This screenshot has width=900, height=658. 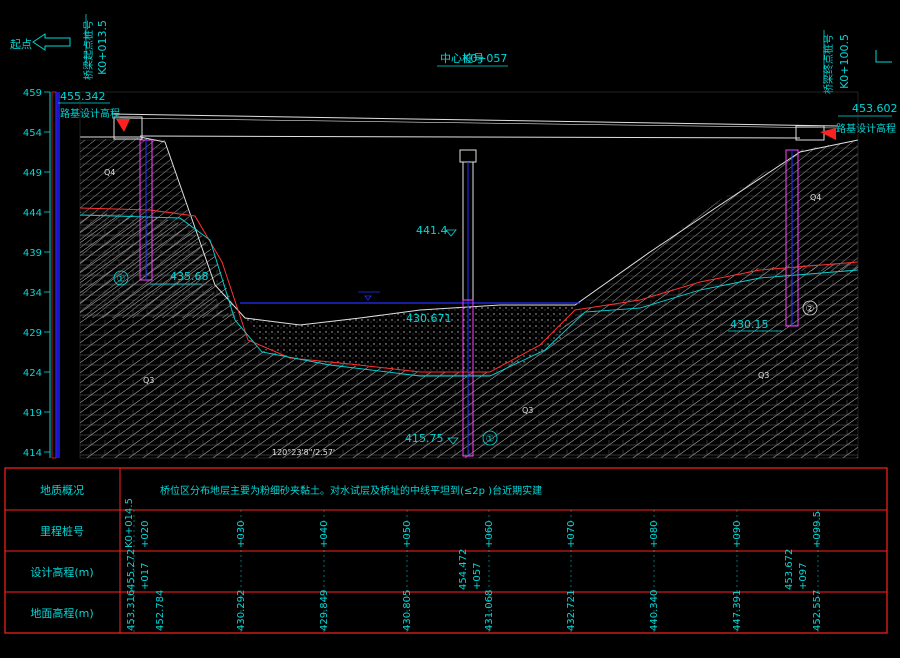 What do you see at coordinates (61, 613) in the screenshot?
I see `row-label-ground: 地面高程(m)` at bounding box center [61, 613].